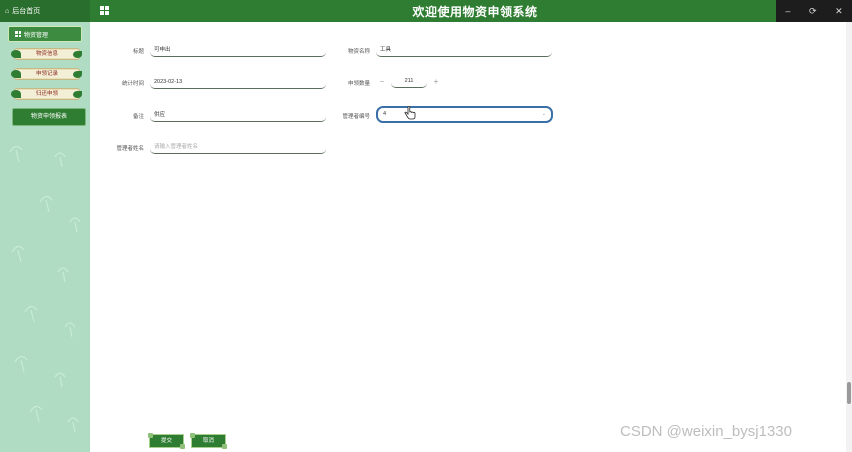 This screenshot has width=852, height=452. What do you see at coordinates (358, 84) in the screenshot?
I see `quantity-label: 申领数量` at bounding box center [358, 84].